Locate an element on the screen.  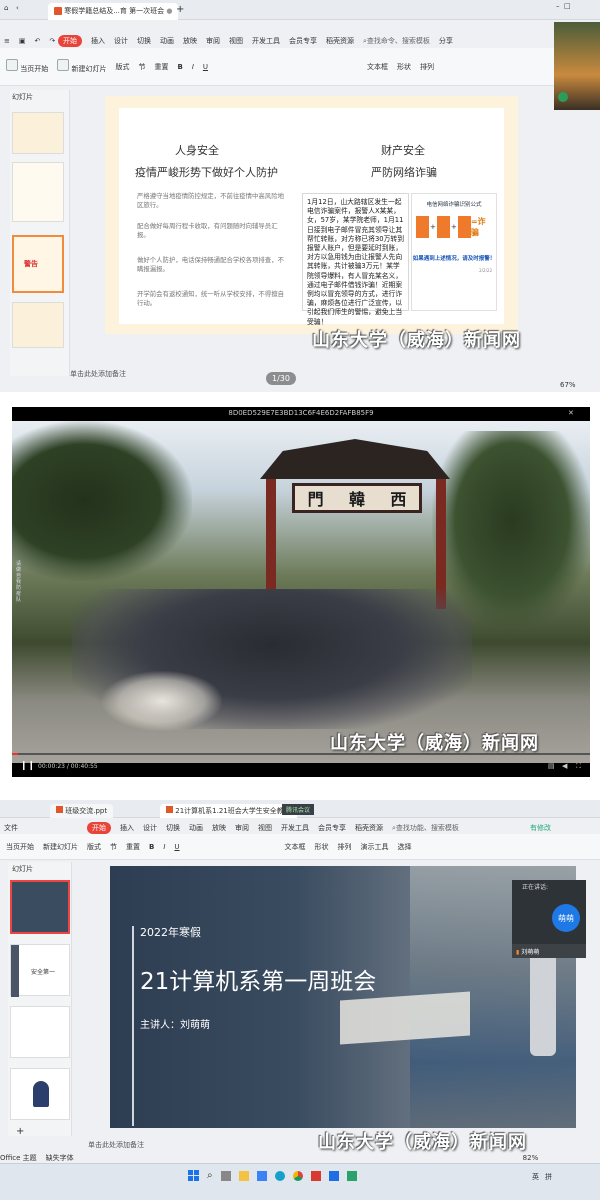
volume-icon: ◀ is located at coordinates (564, 766).